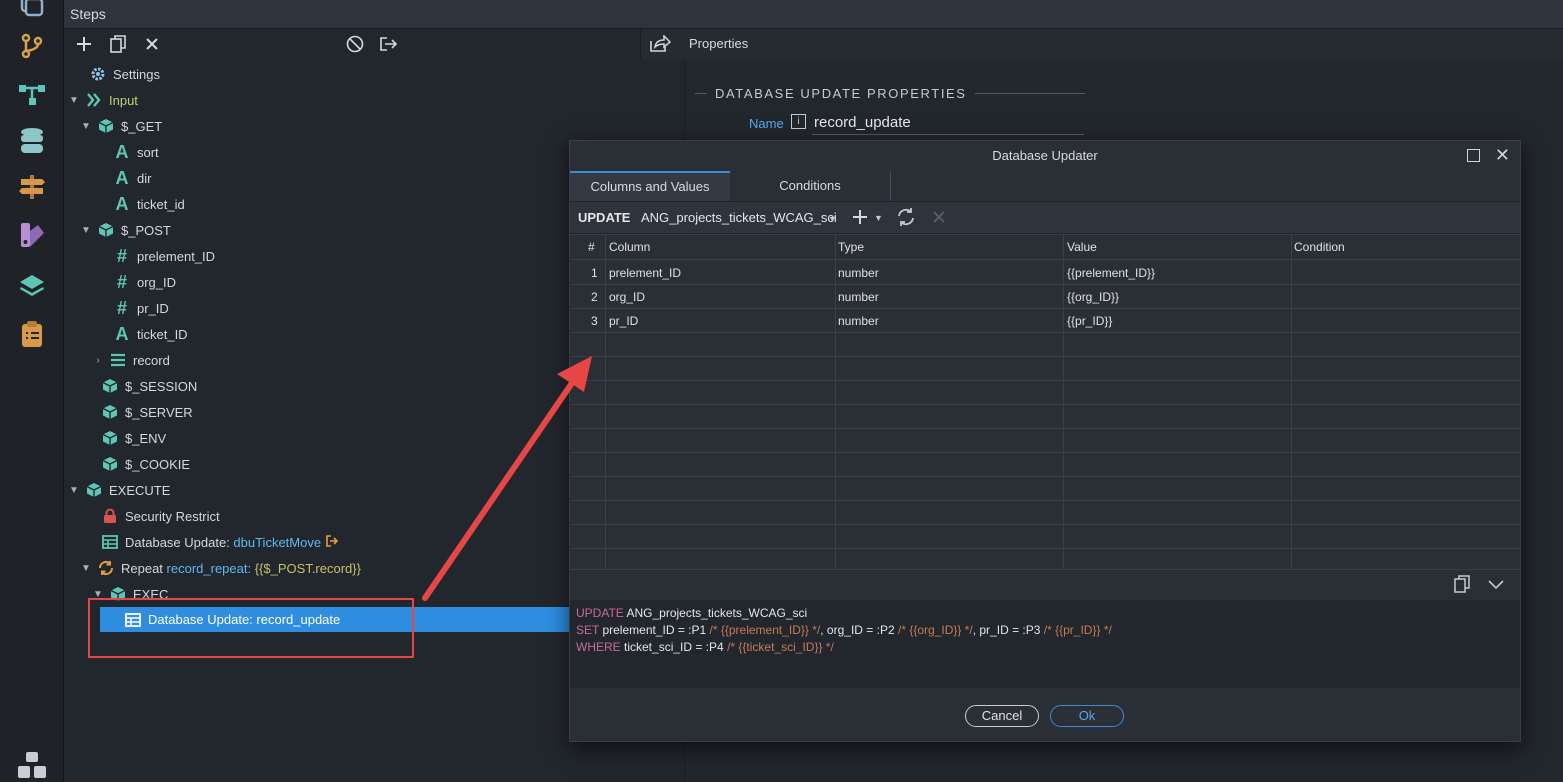  What do you see at coordinates (627, 297) in the screenshot?
I see `row-column: org_ID` at bounding box center [627, 297].